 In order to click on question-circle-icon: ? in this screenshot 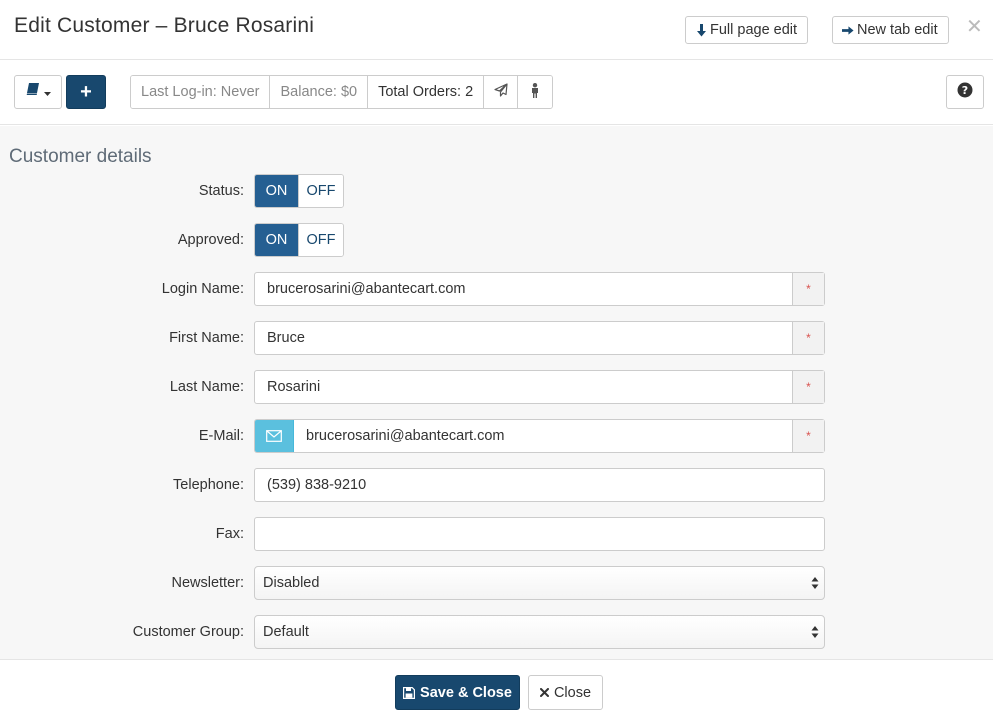, I will do `click(965, 92)`.